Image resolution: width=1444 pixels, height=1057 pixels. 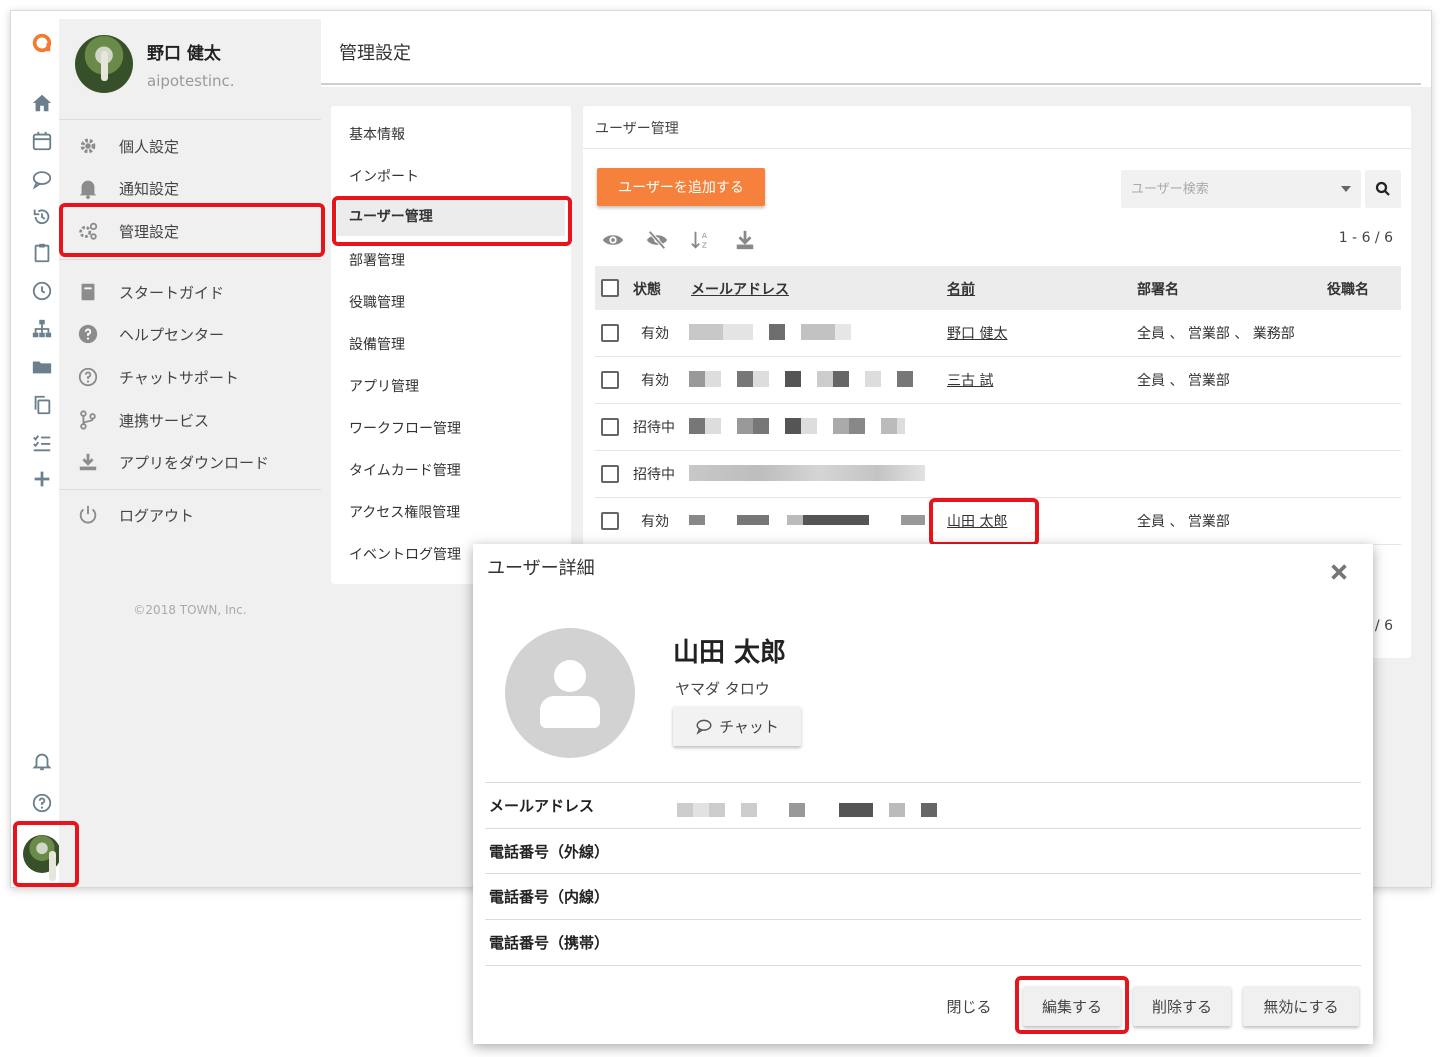 I want to click on profile: 野口 健太 aipotestinc., so click(x=155, y=64).